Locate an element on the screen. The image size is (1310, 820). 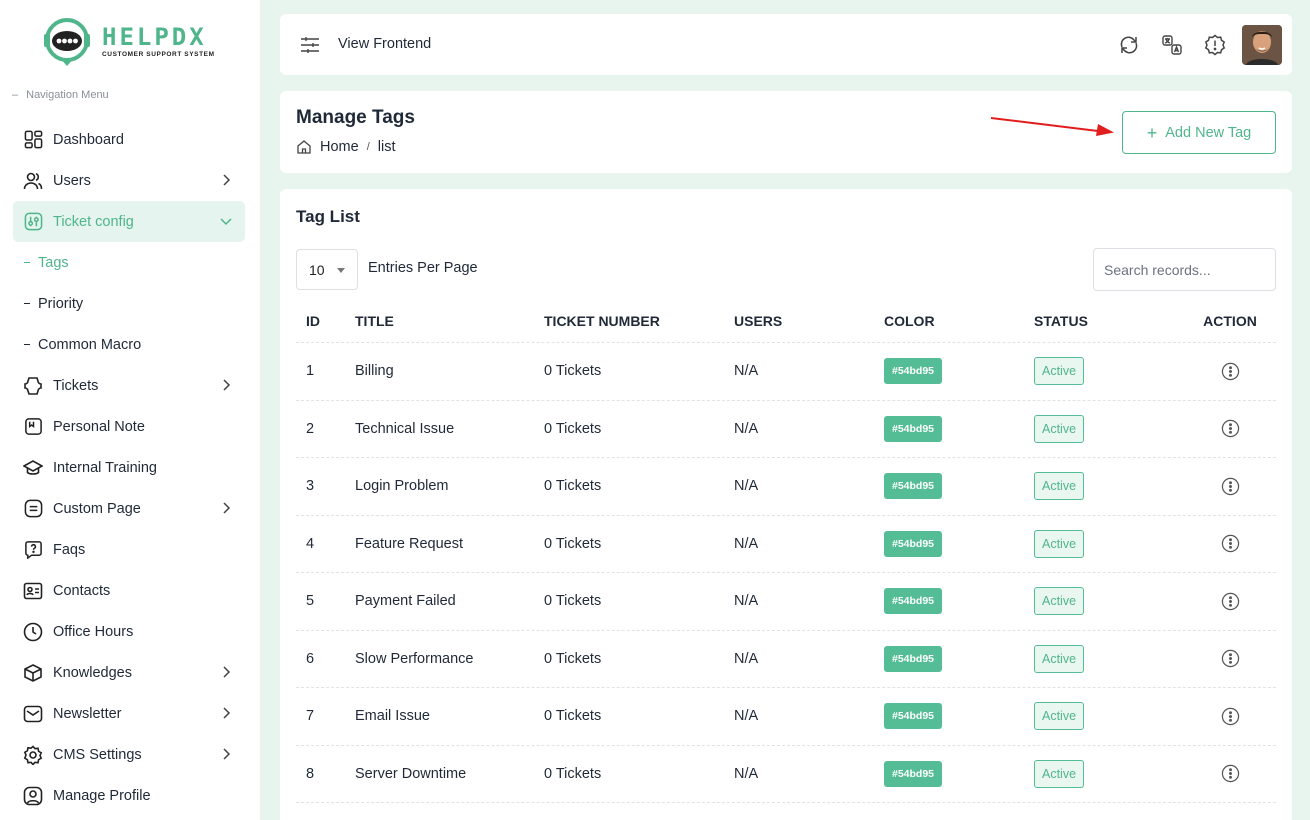
row-id: 1 is located at coordinates (310, 371).